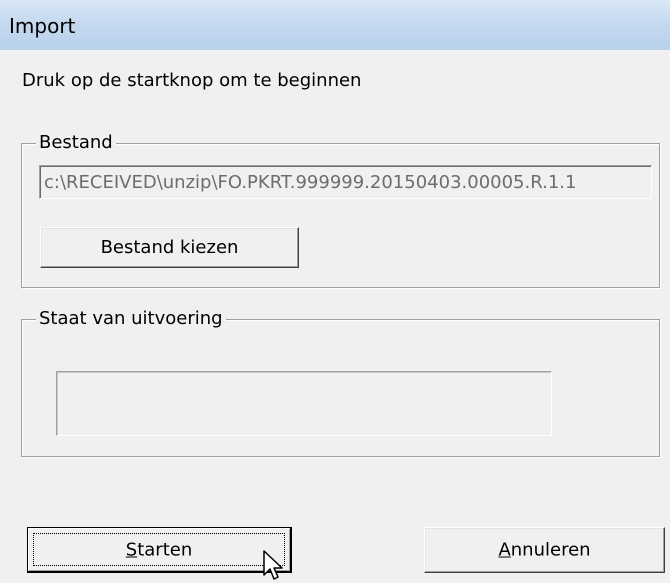 Image resolution: width=670 pixels, height=583 pixels. What do you see at coordinates (335, 25) in the screenshot?
I see `title-bar: Import` at bounding box center [335, 25].